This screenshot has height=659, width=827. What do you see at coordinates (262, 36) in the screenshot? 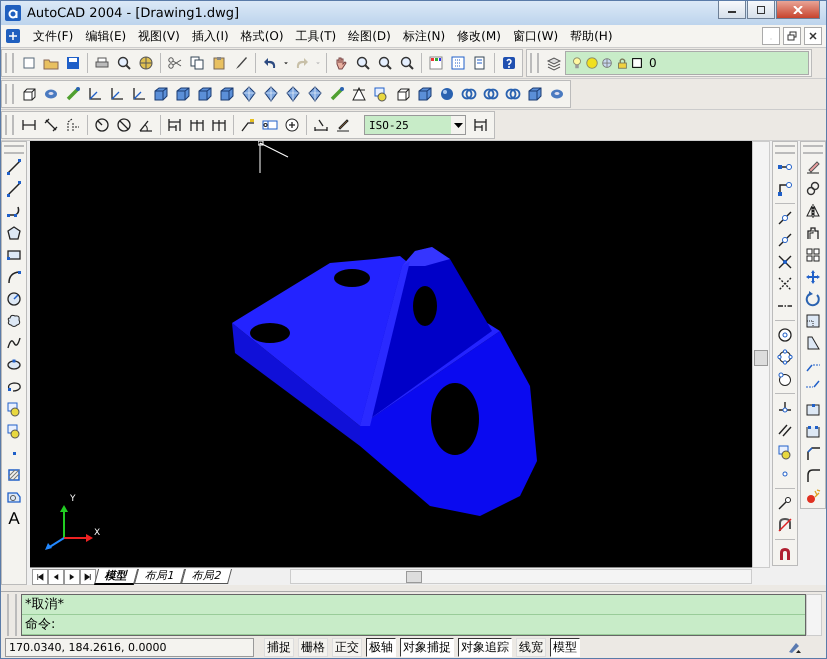
I see `menu-item: 格式(O)` at bounding box center [262, 36].